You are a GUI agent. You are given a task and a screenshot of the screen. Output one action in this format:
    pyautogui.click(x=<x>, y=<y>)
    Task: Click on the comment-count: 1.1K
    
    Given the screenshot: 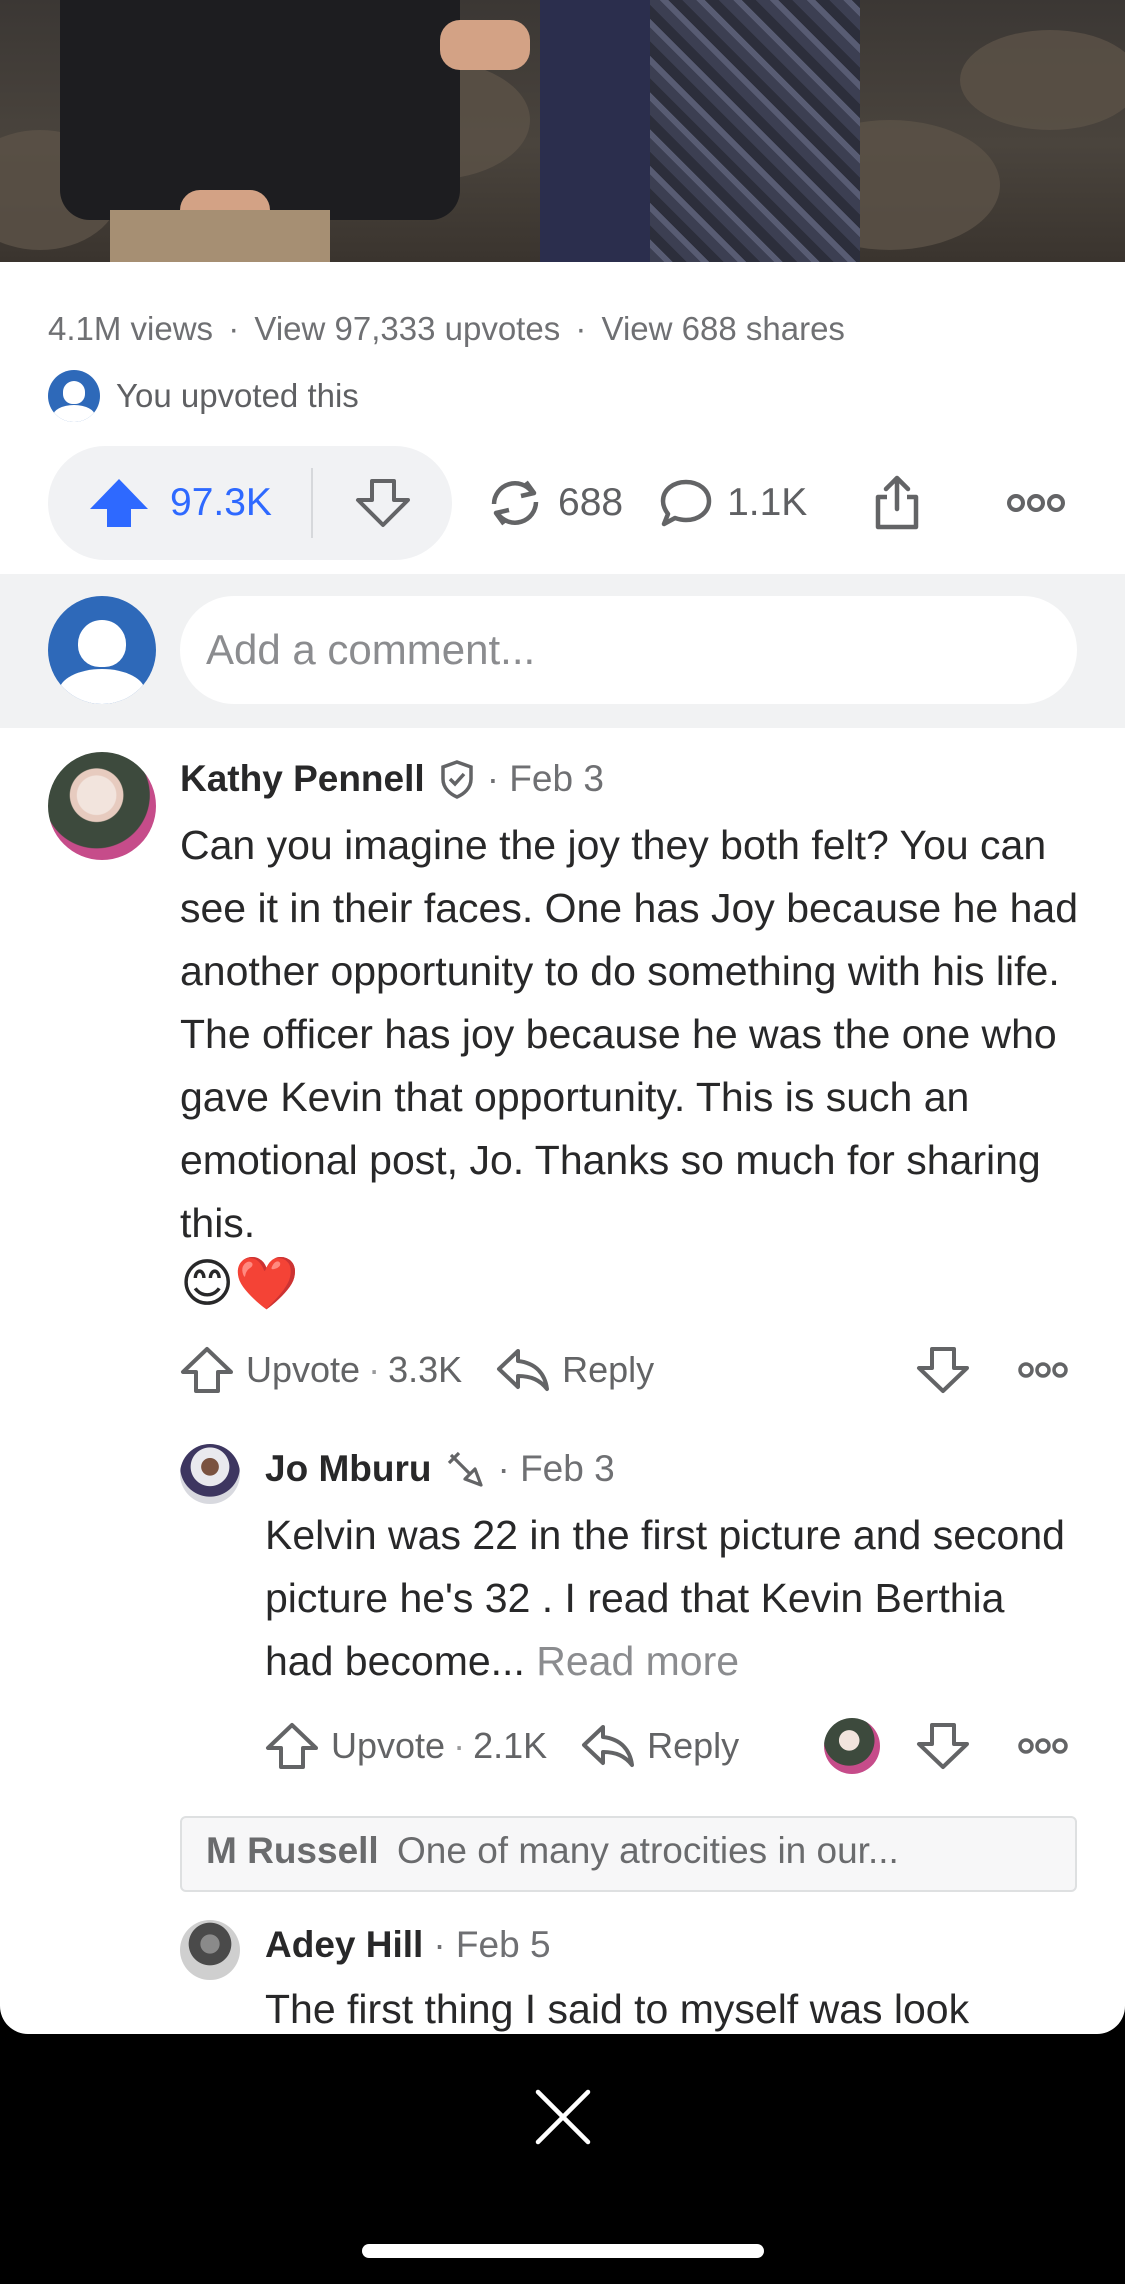 What is the action you would take?
    pyautogui.click(x=767, y=502)
    